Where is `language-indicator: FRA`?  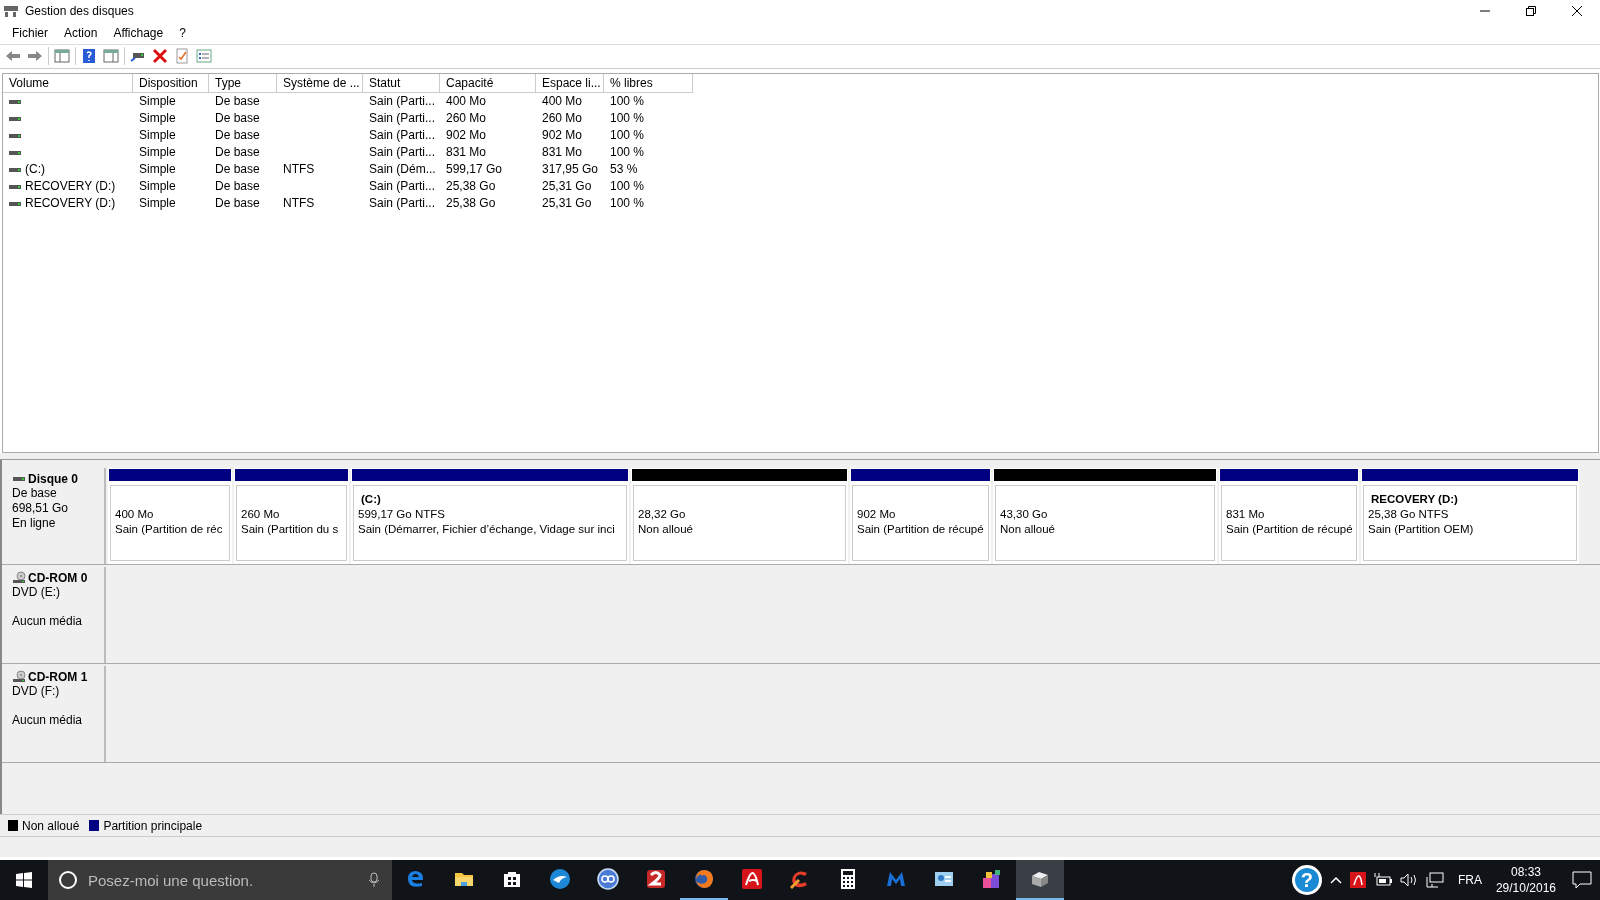 language-indicator: FRA is located at coordinates (1469, 880).